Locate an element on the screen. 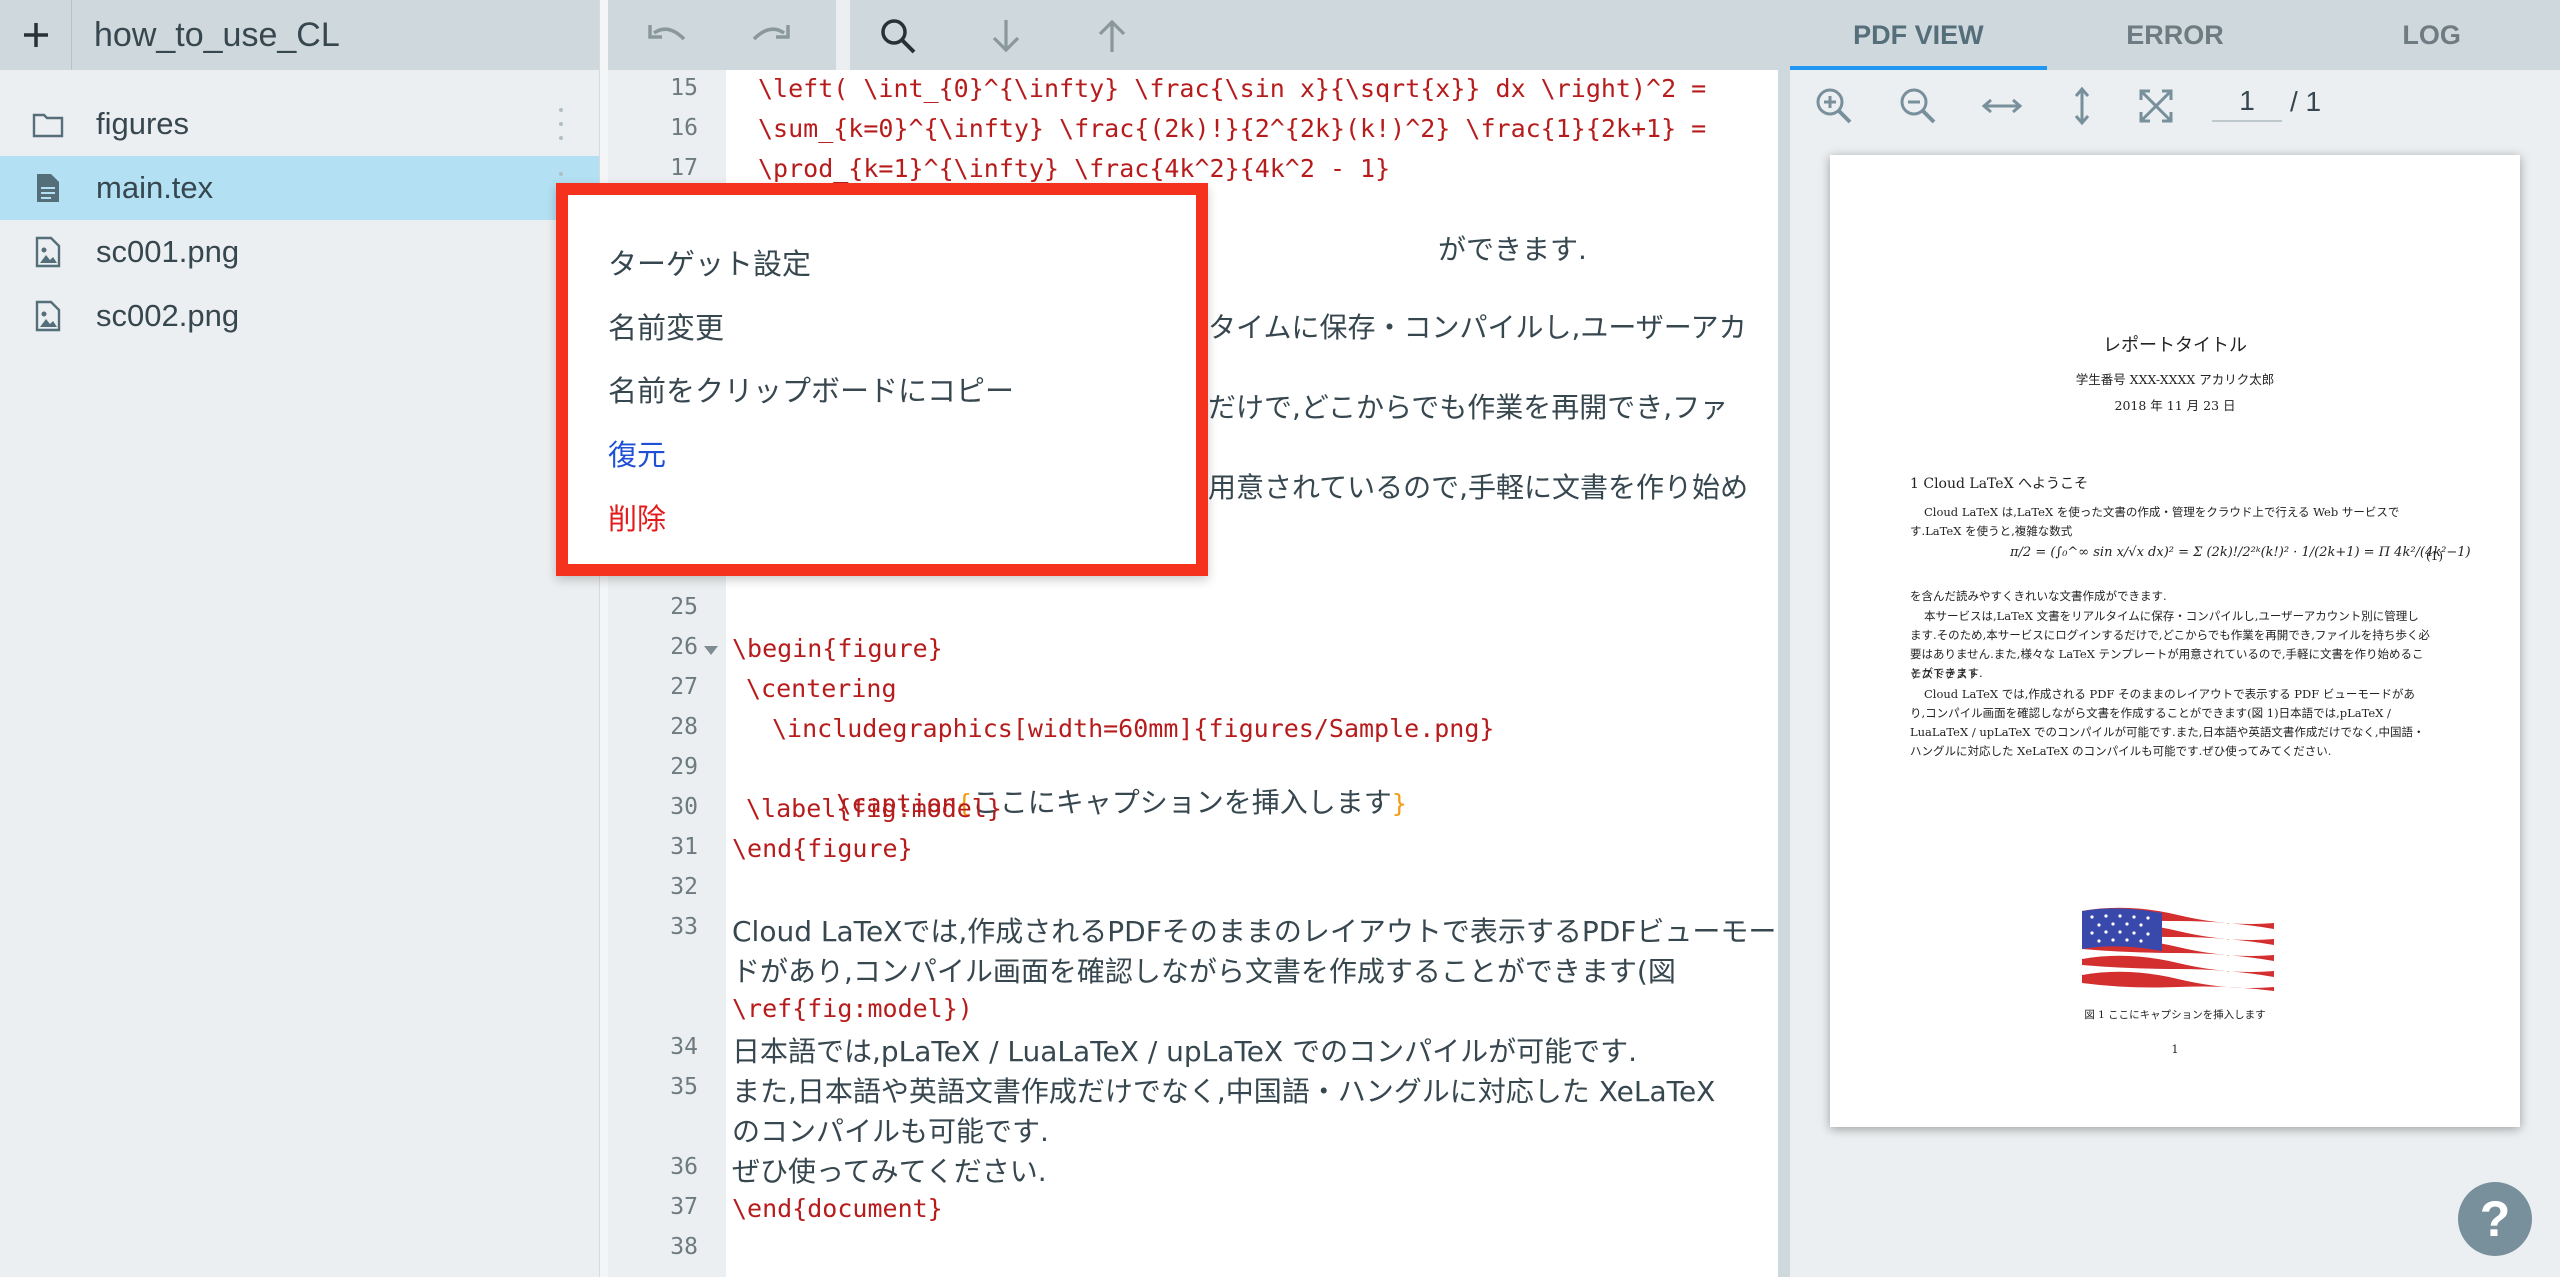  search-button is located at coordinates (898, 36).